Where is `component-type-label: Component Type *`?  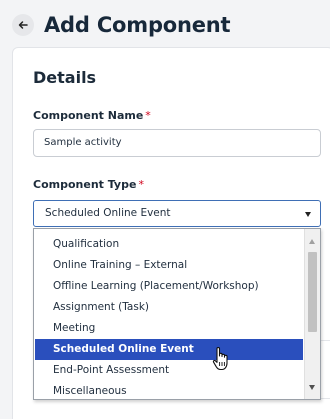
component-type-label: Component Type * is located at coordinates (88, 184).